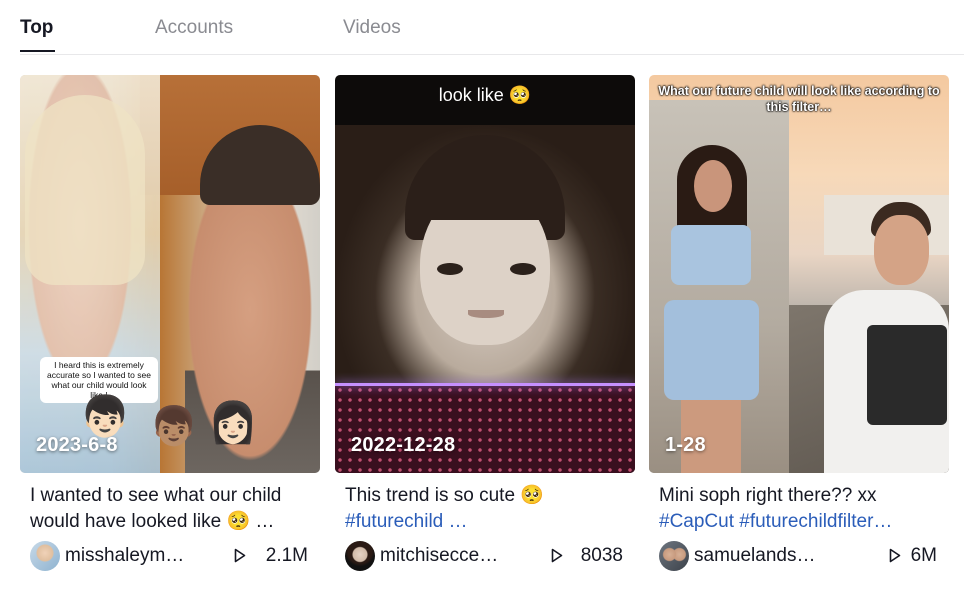  Describe the element at coordinates (77, 445) in the screenshot. I see `video-date: 2023-6-8` at that location.